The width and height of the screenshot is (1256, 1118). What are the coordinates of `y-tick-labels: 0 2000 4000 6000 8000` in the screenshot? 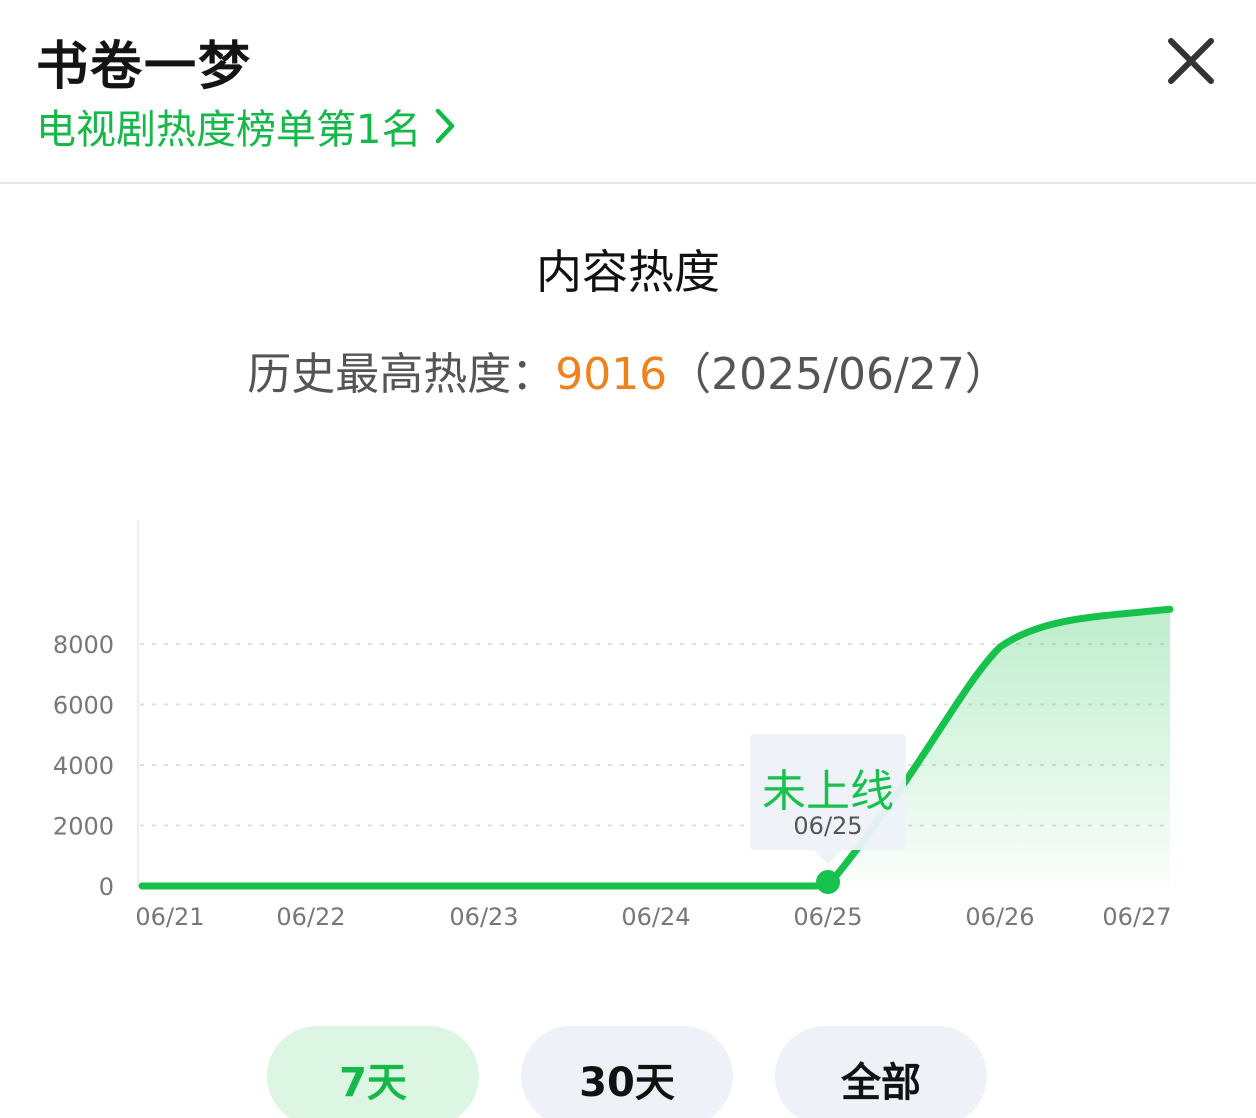 It's located at (83, 766).